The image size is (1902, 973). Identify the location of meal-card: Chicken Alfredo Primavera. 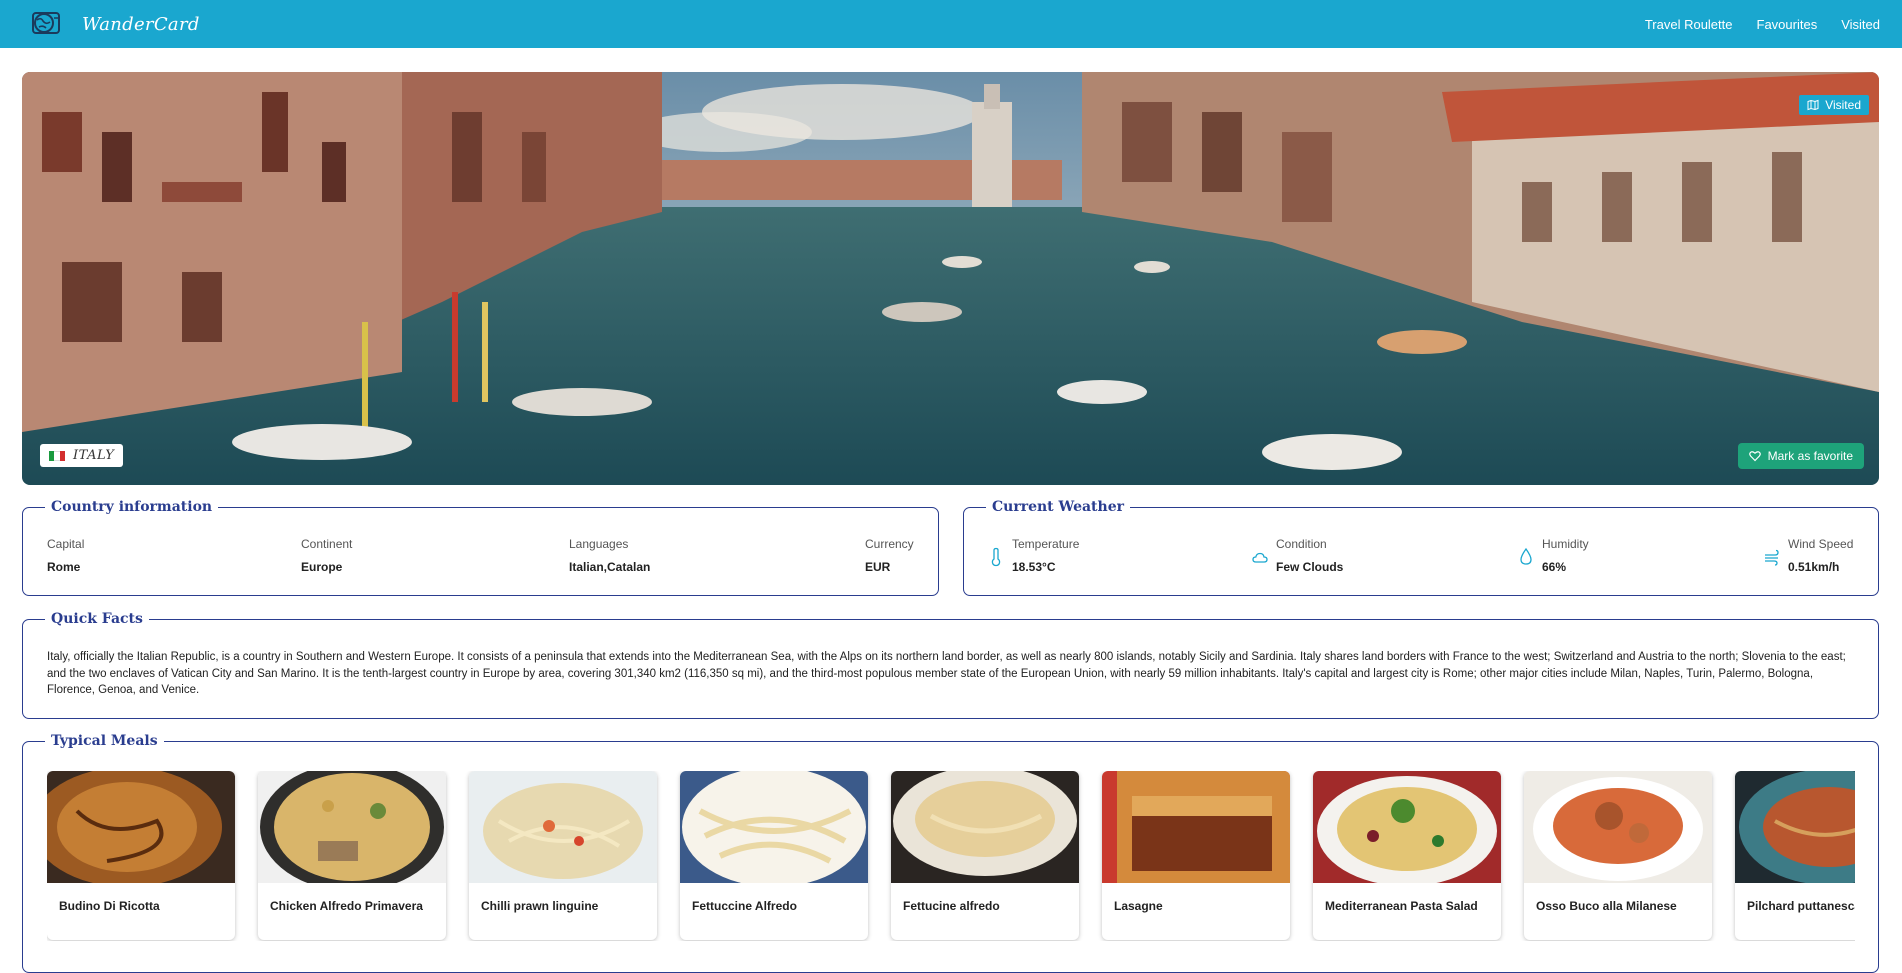
(352, 855).